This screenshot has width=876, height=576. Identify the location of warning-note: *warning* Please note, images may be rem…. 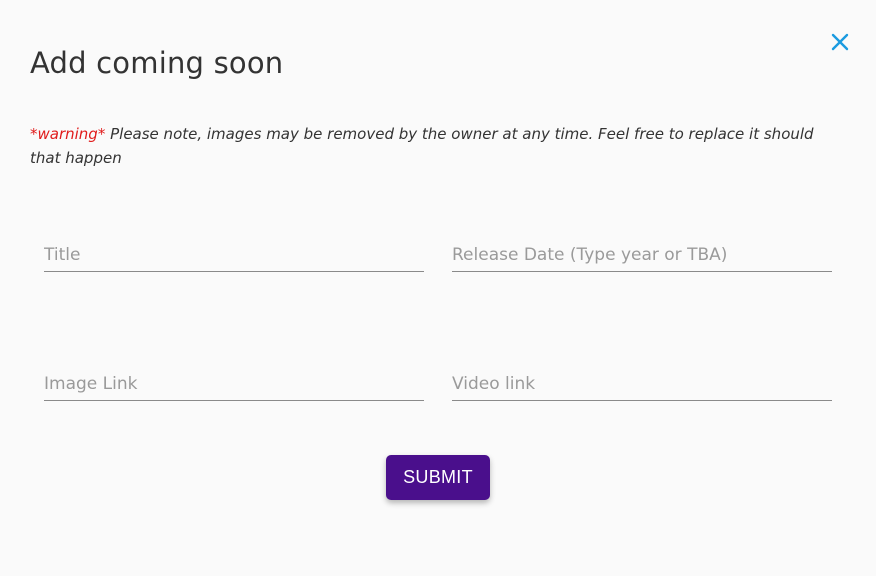
(430, 146).